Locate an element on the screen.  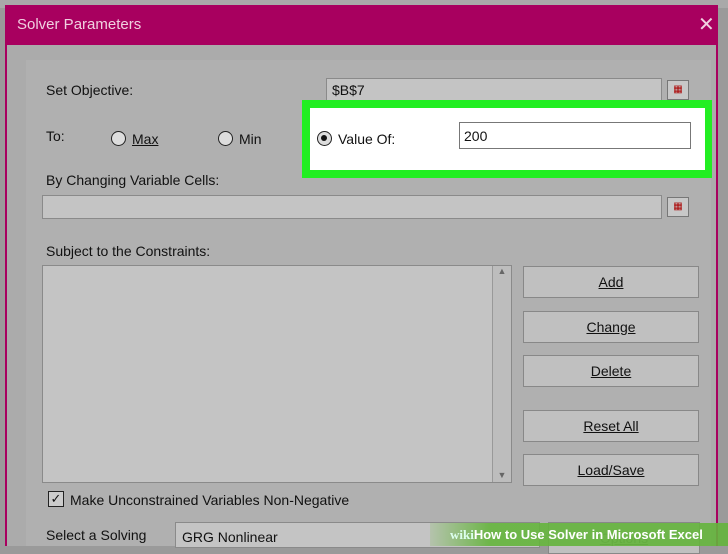
changing-cells-label: By Changing Variable Cells: is located at coordinates (133, 180).